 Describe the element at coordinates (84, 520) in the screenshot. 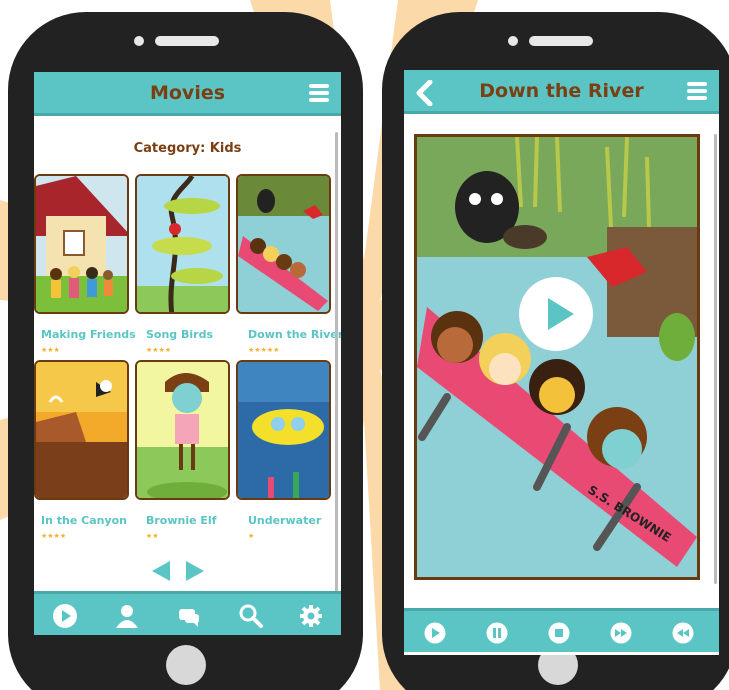

I see `movie-title: In the Canyon` at that location.